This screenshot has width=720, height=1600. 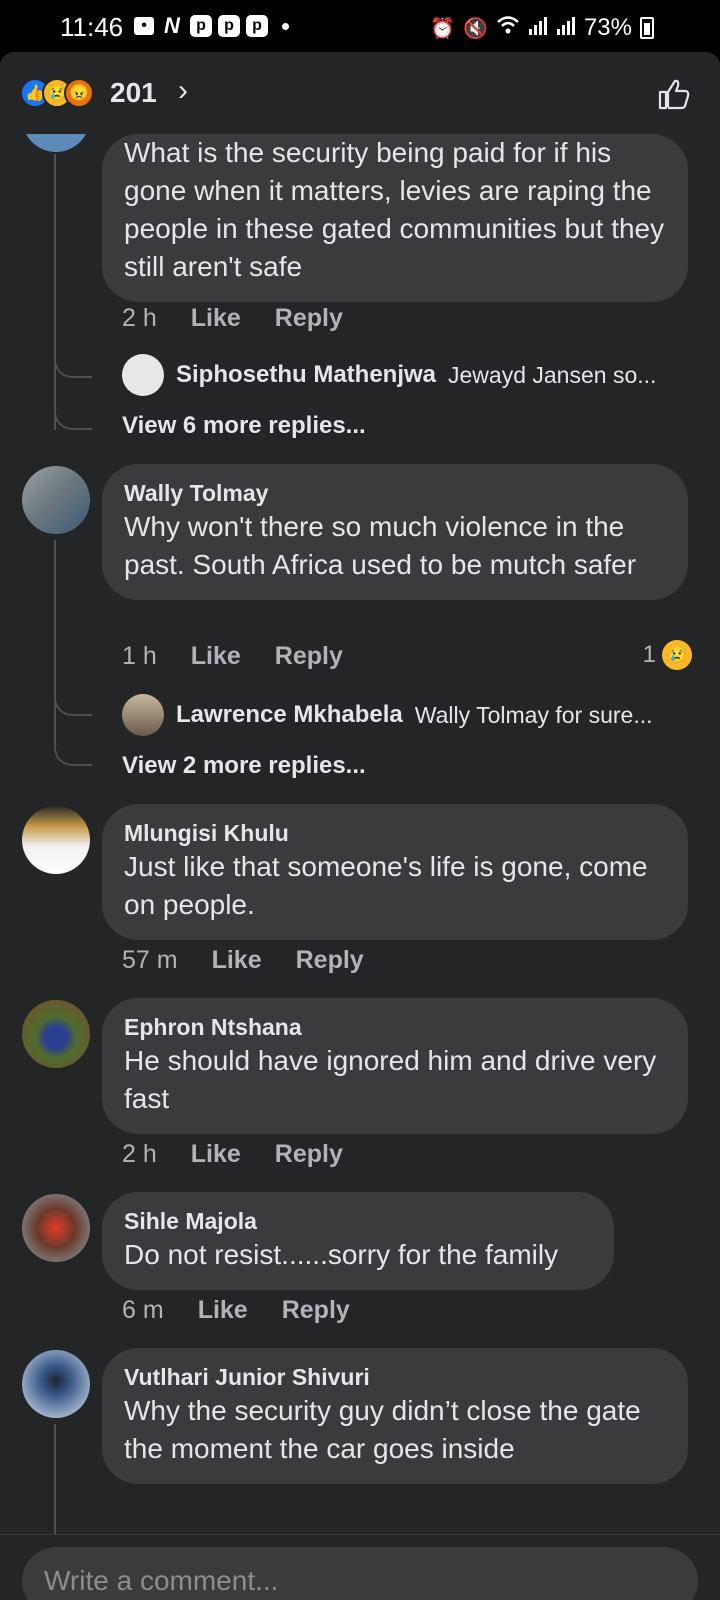 I want to click on angry-reaction-icon: 😠, so click(x=79, y=93).